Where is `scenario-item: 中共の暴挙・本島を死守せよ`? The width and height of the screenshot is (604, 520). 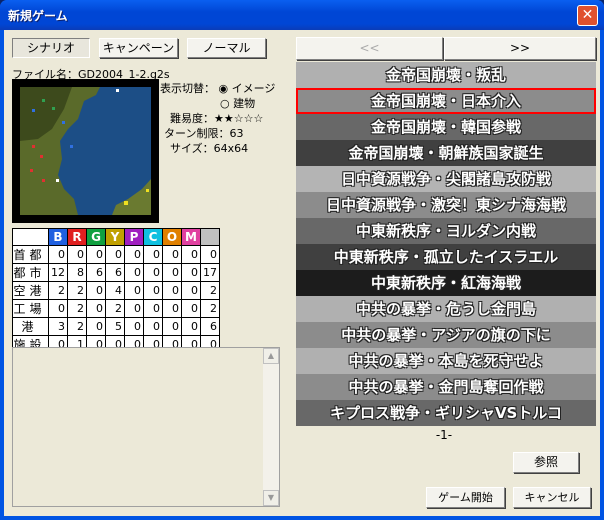 scenario-item: 中共の暴挙・本島を死守せよ is located at coordinates (446, 361).